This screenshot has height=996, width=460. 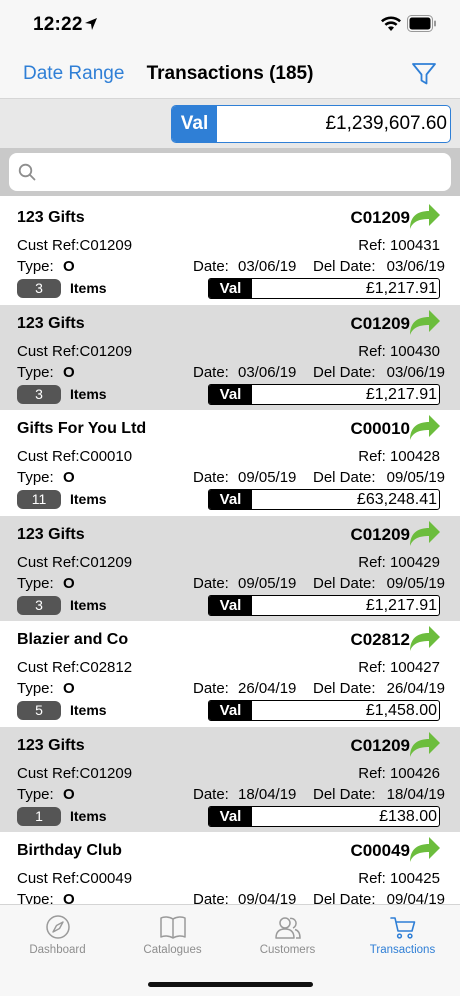 I want to click on value-amount: £63,248.41, so click(x=396, y=499).